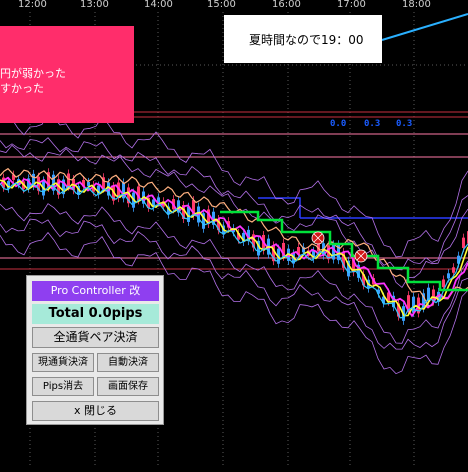 The width and height of the screenshot is (468, 472). Describe the element at coordinates (63, 362) in the screenshot. I see `close-current-pair-button: 現通貨決済` at that location.